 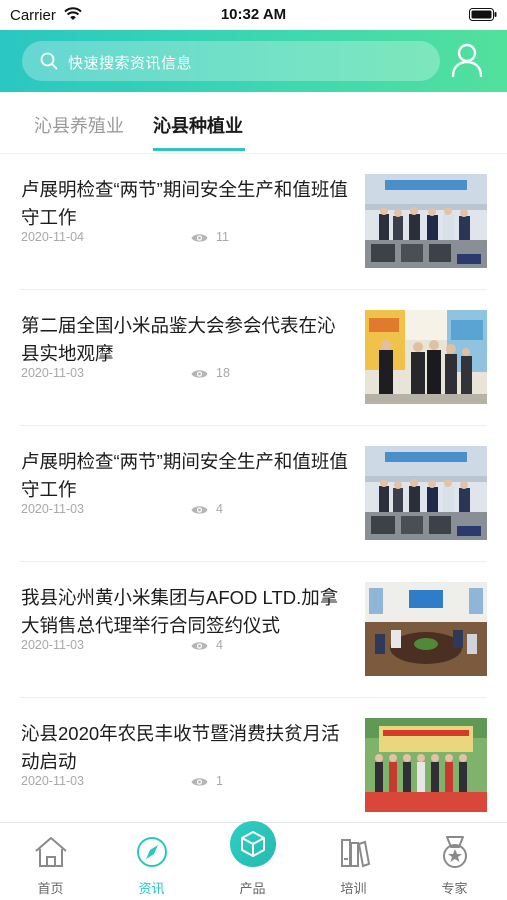 What do you see at coordinates (180, 747) in the screenshot?
I see `news-title: 沁县2020年农民丰收节暨消费扶贫月活动启动` at bounding box center [180, 747].